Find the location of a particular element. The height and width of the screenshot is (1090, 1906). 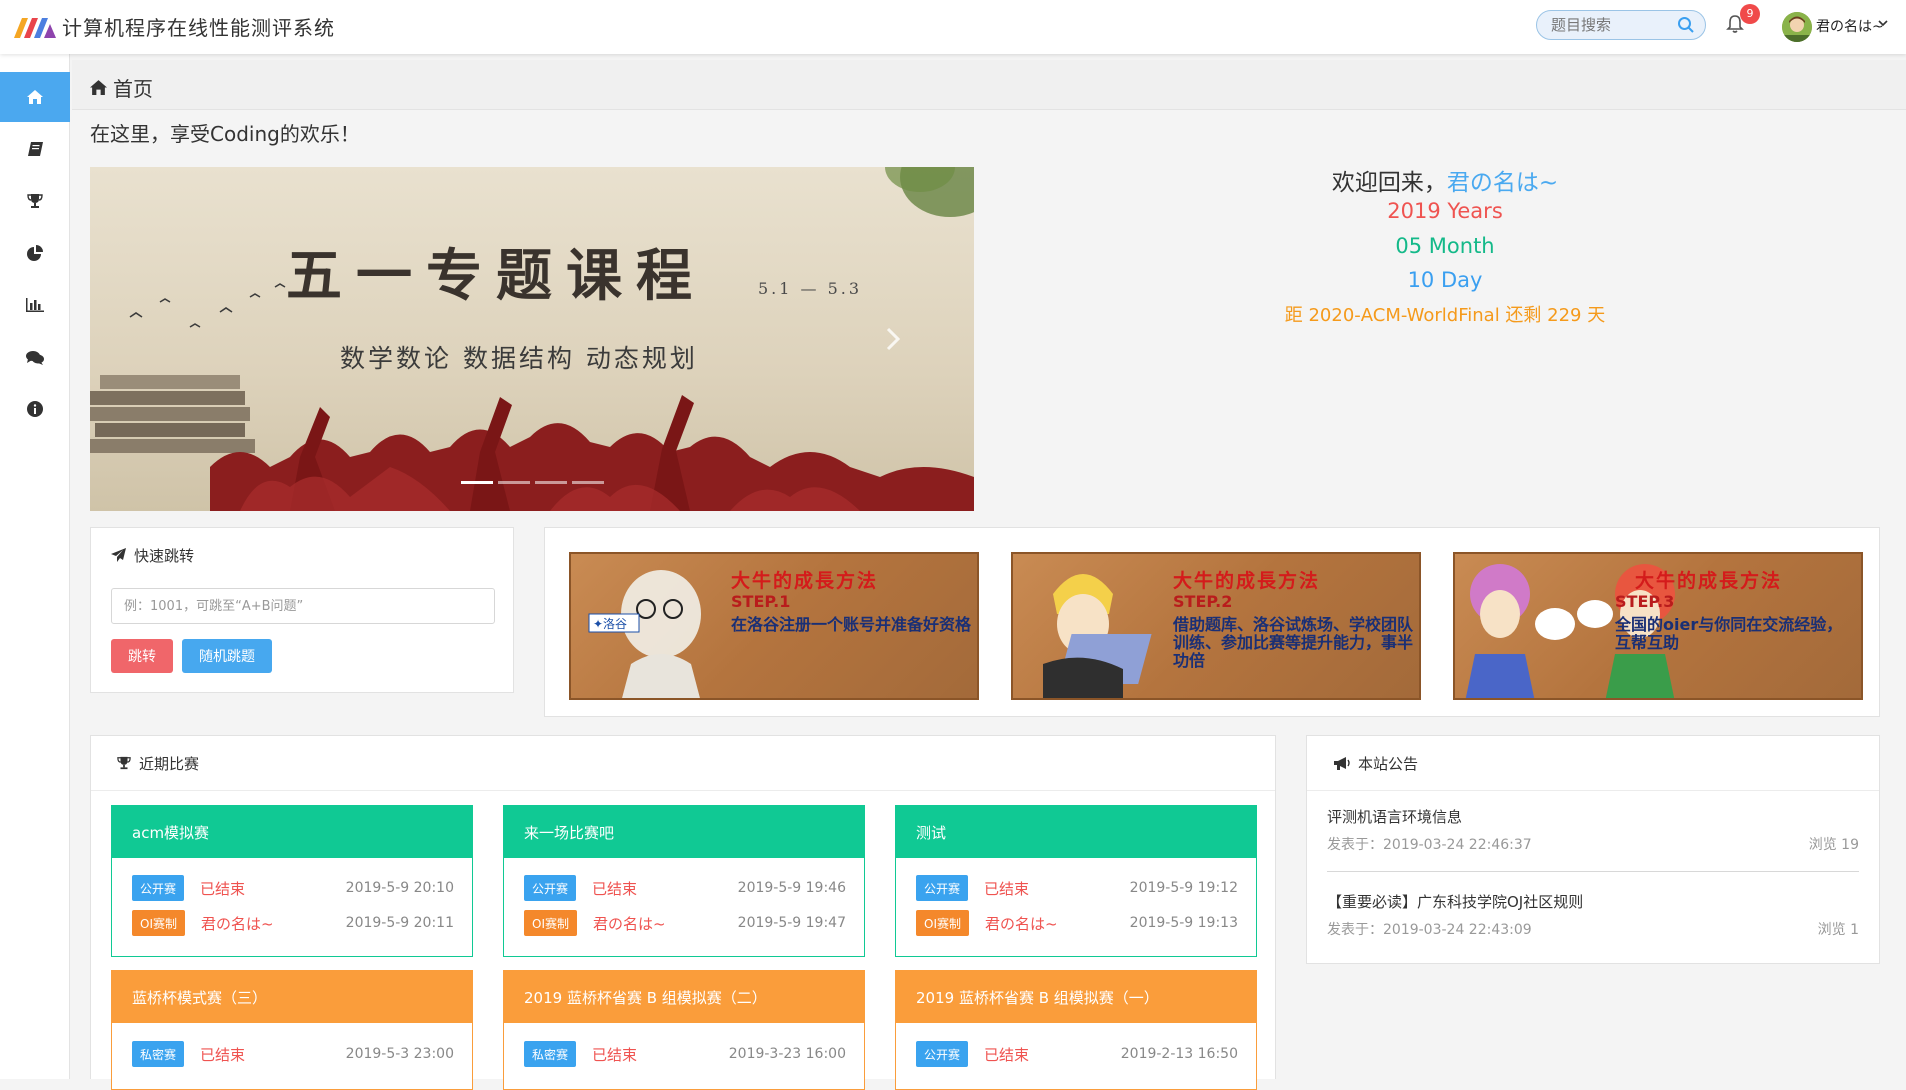

contest-end-time: 2019-5-9 20:11 is located at coordinates (399, 923).